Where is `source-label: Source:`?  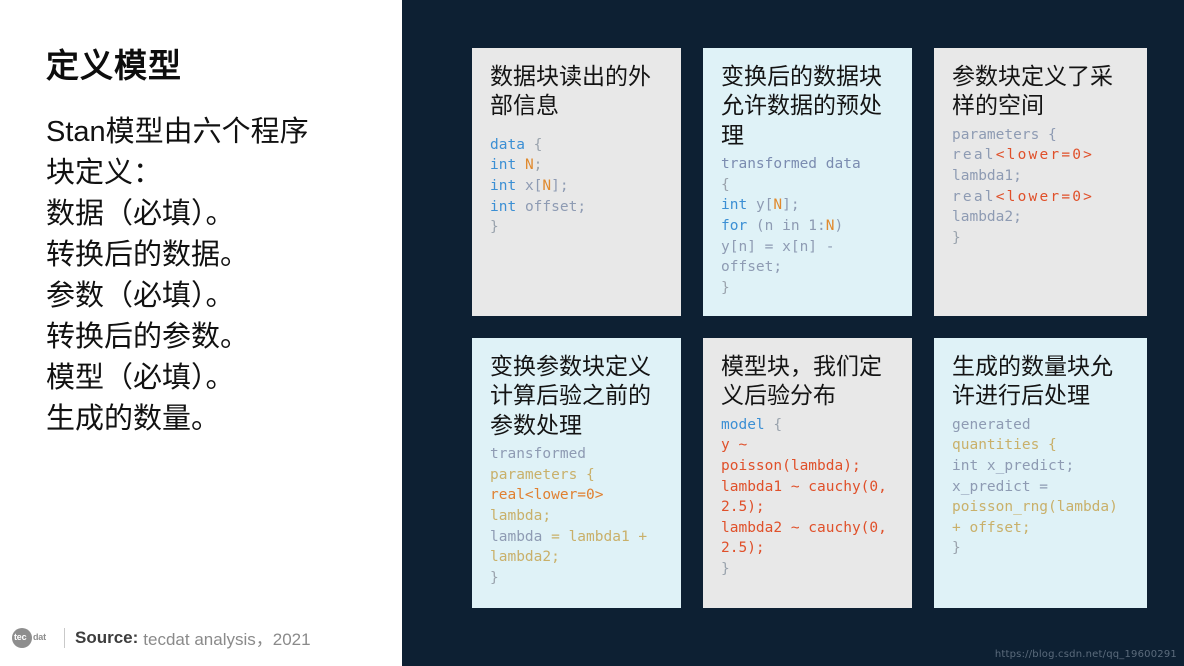
source-label: Source: is located at coordinates (107, 637).